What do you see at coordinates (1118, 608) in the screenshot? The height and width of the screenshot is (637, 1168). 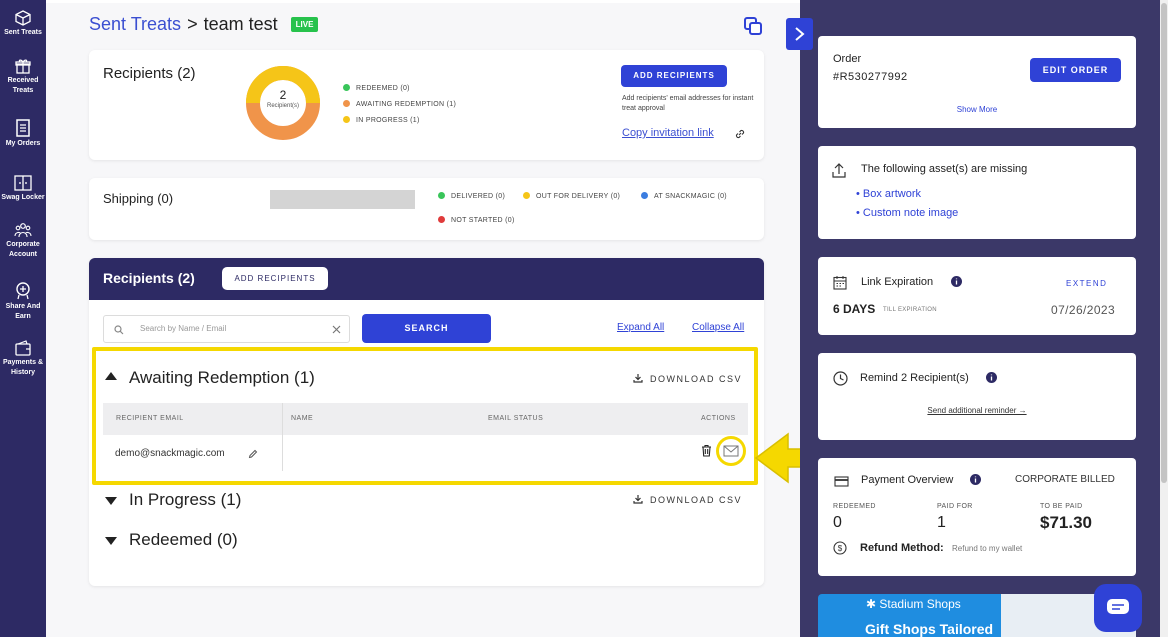 I see `chat-button` at bounding box center [1118, 608].